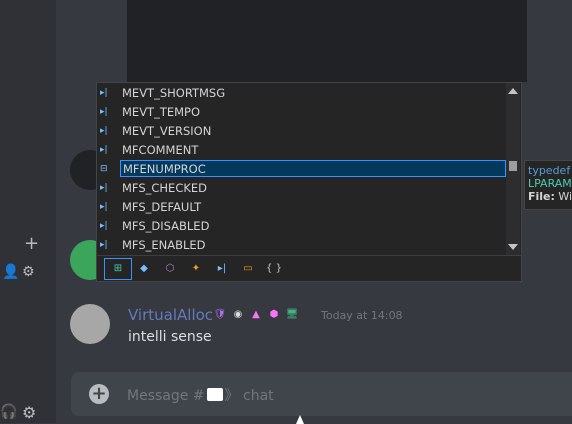 The width and height of the screenshot is (572, 424). Describe the element at coordinates (170, 337) in the screenshot. I see `message-content: intelli sense` at that location.